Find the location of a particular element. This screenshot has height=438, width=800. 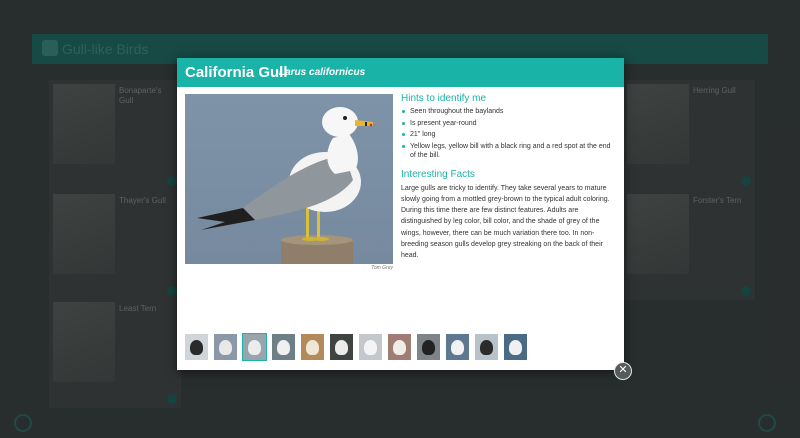

close-button: ✕ is located at coordinates (623, 371).